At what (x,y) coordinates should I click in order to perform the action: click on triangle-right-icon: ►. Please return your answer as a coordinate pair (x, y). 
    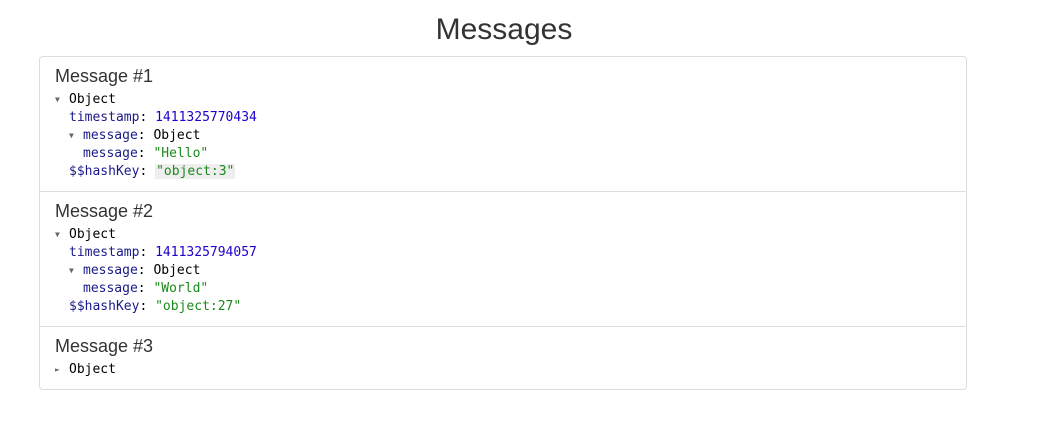
    Looking at the image, I should click on (62, 370).